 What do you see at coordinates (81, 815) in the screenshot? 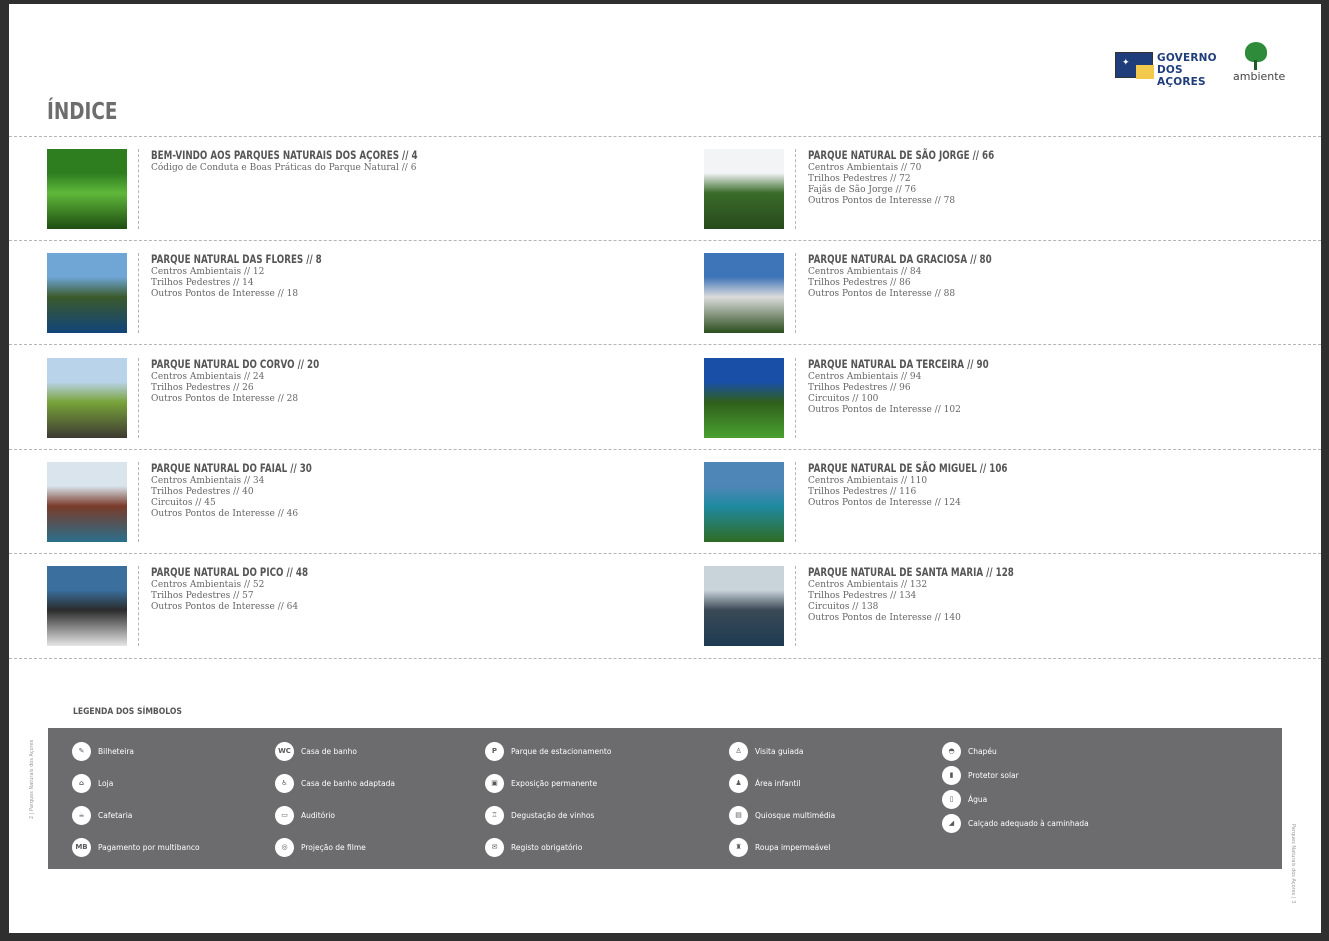
I see `coffee-icon: ☕` at bounding box center [81, 815].